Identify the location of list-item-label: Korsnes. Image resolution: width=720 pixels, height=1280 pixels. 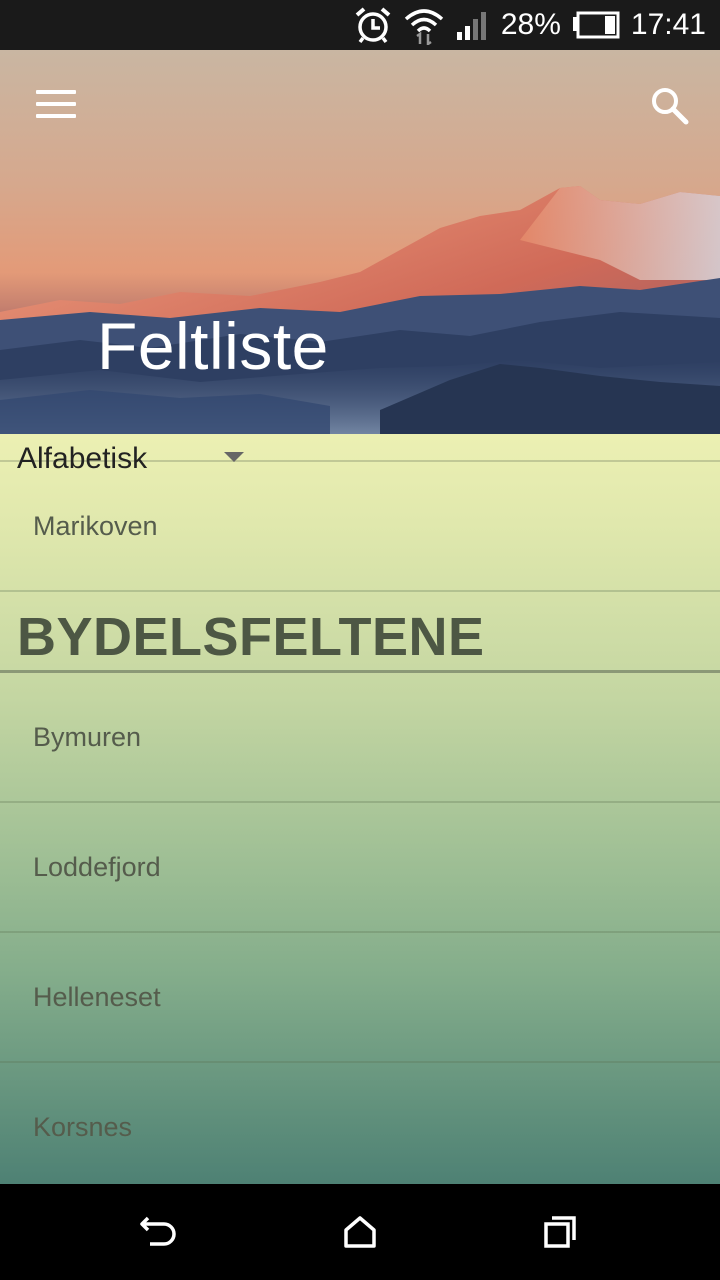
(83, 1127).